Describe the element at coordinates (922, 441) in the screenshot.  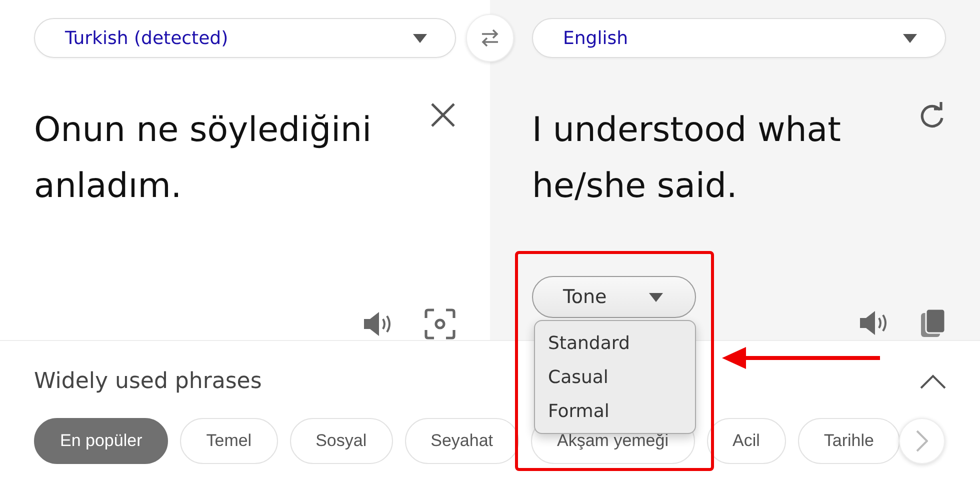
I see `chevron-right-icon` at that location.